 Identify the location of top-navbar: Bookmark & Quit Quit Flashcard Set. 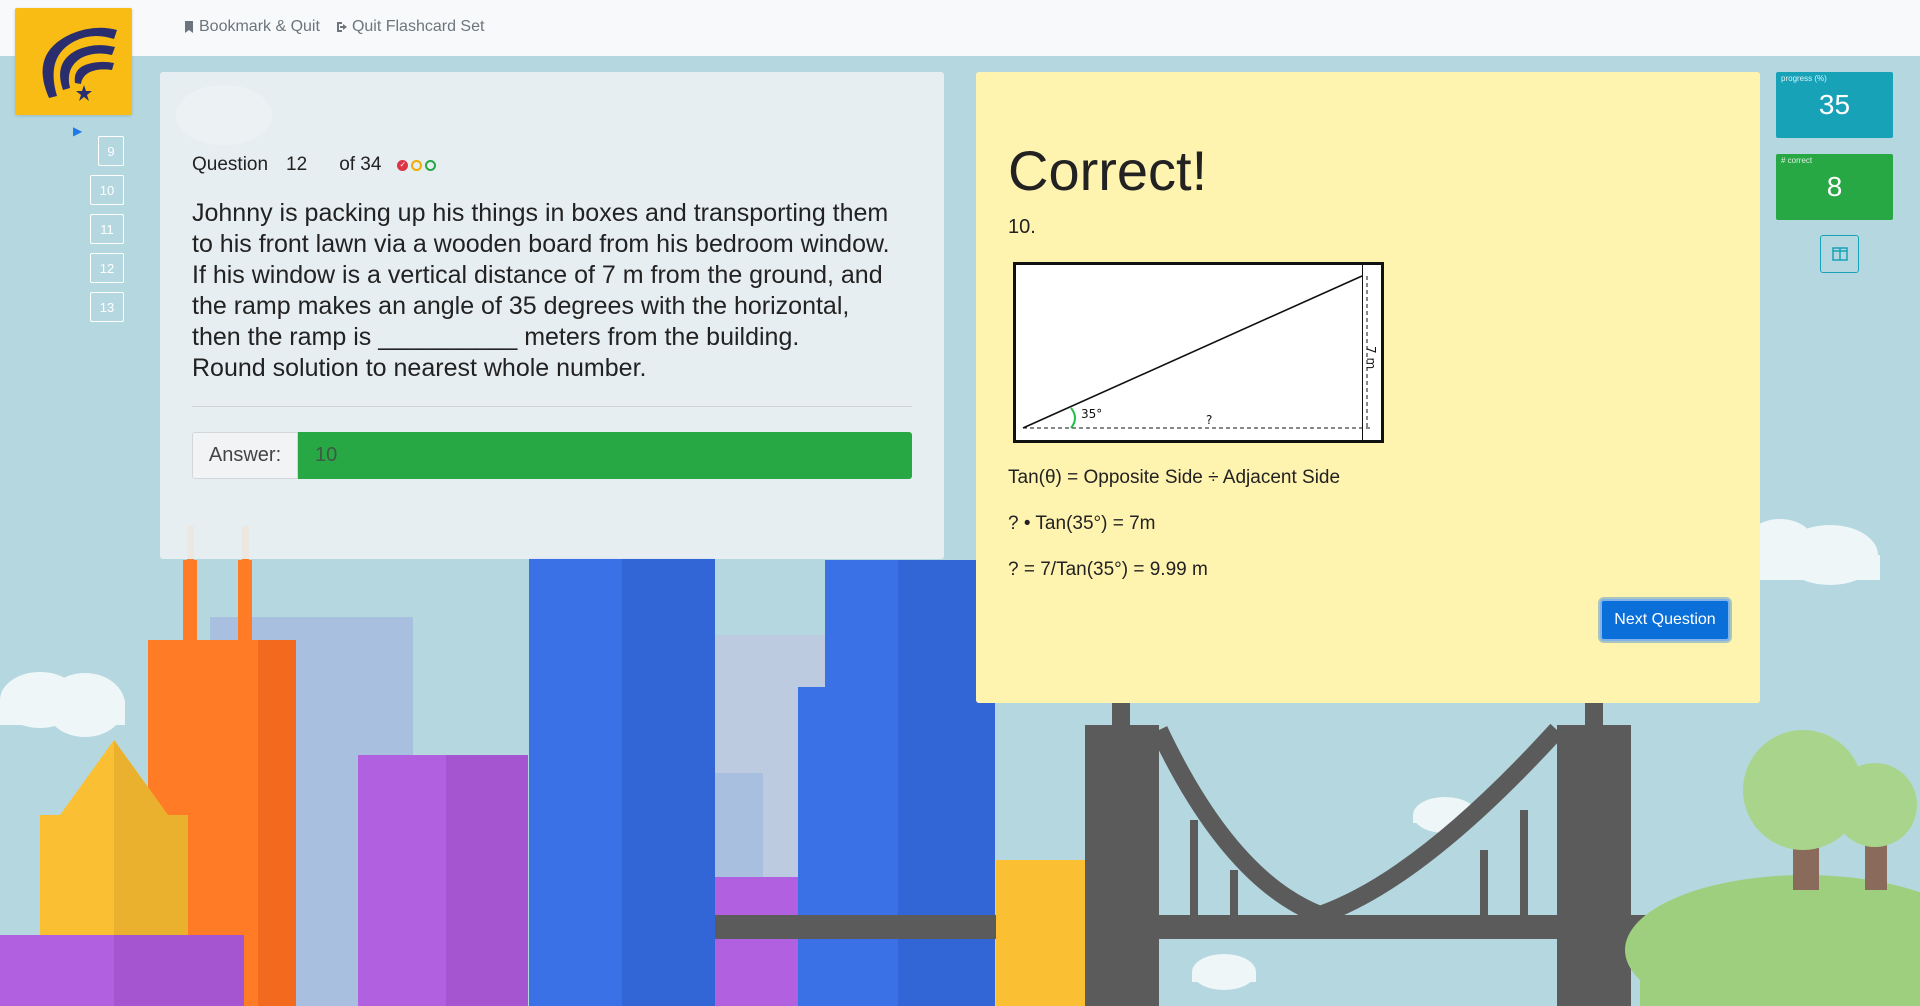
(960, 28).